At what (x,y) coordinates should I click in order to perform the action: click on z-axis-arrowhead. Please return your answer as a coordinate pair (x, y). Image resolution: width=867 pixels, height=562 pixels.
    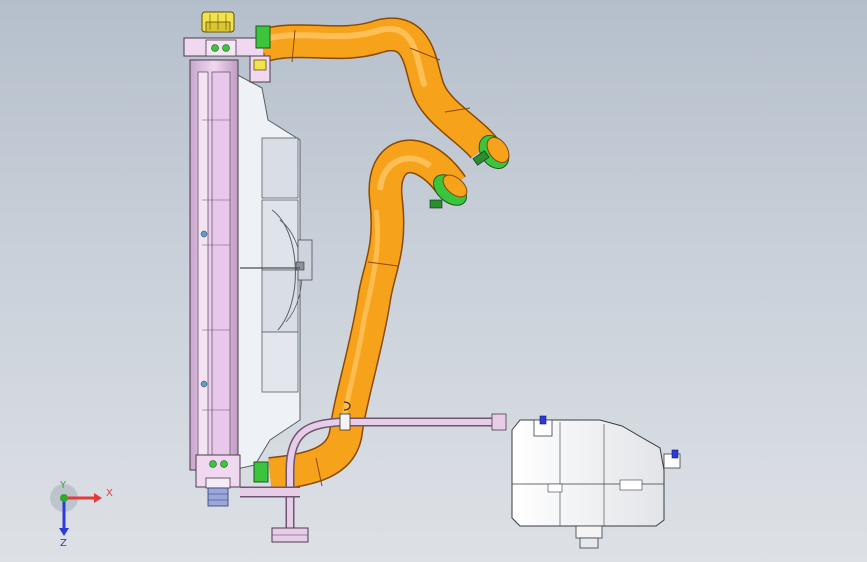
    Looking at the image, I should click on (64, 532).